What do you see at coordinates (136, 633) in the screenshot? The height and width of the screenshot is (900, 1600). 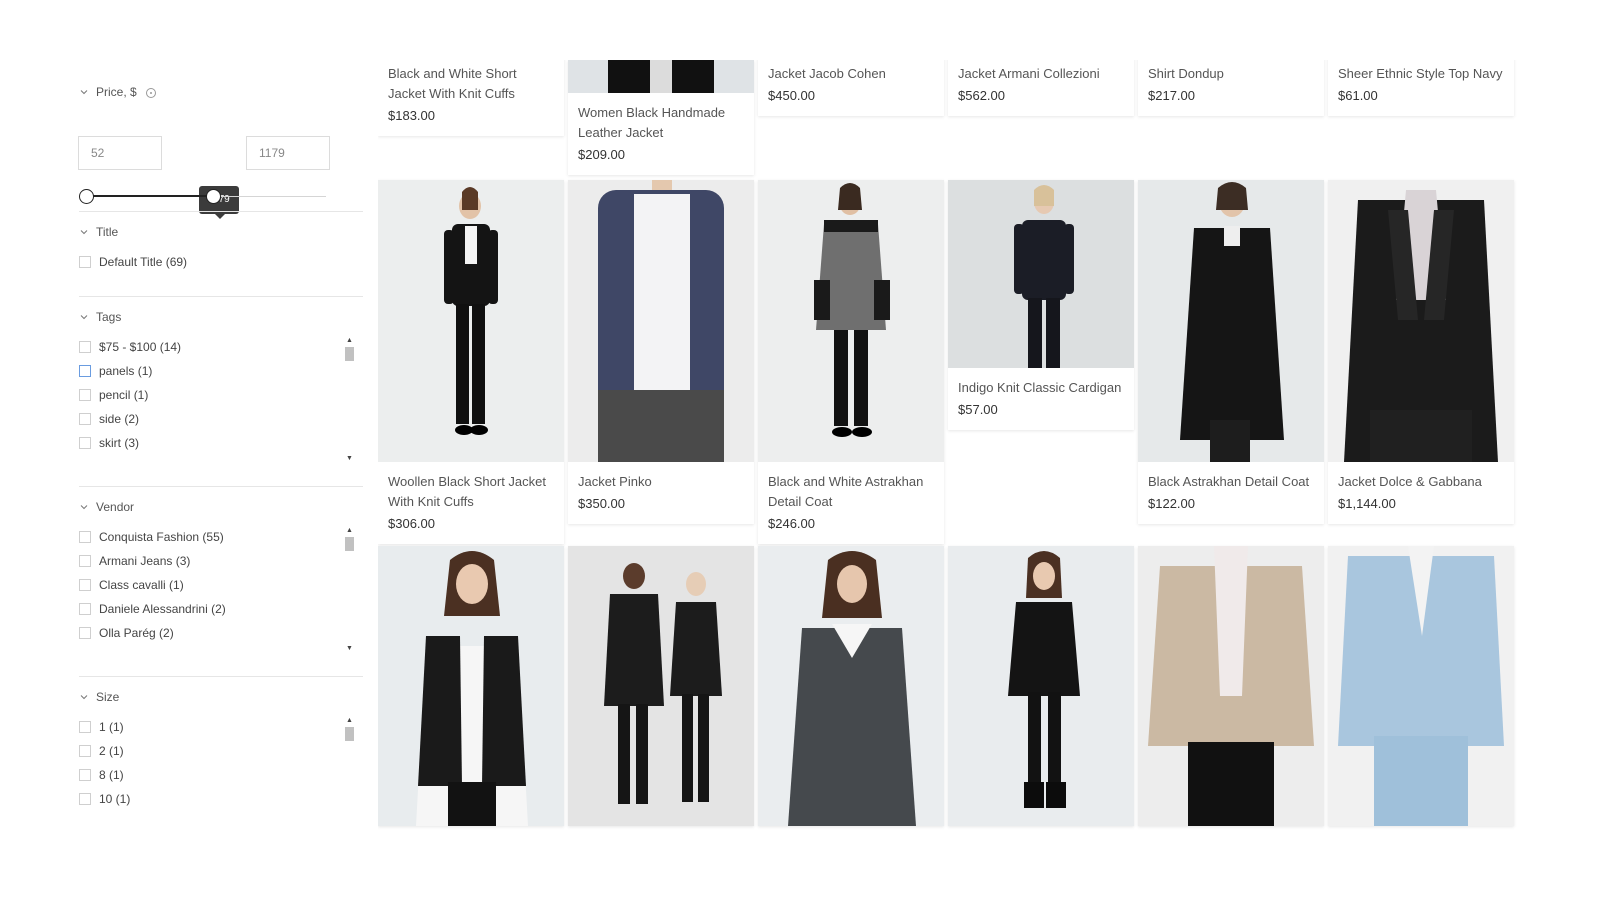 I see `filter-option-label: Olla Parég (2)` at bounding box center [136, 633].